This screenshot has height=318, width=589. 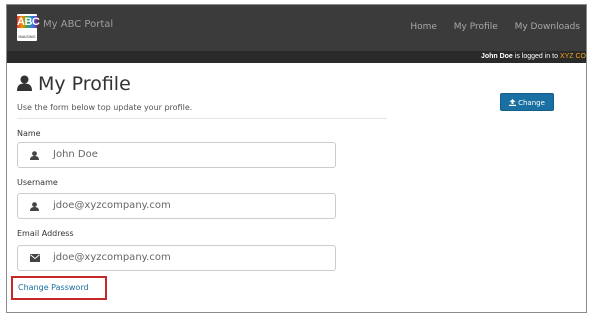 What do you see at coordinates (176, 258) in the screenshot?
I see `email-field: jdoe@xyzcompany.com` at bounding box center [176, 258].